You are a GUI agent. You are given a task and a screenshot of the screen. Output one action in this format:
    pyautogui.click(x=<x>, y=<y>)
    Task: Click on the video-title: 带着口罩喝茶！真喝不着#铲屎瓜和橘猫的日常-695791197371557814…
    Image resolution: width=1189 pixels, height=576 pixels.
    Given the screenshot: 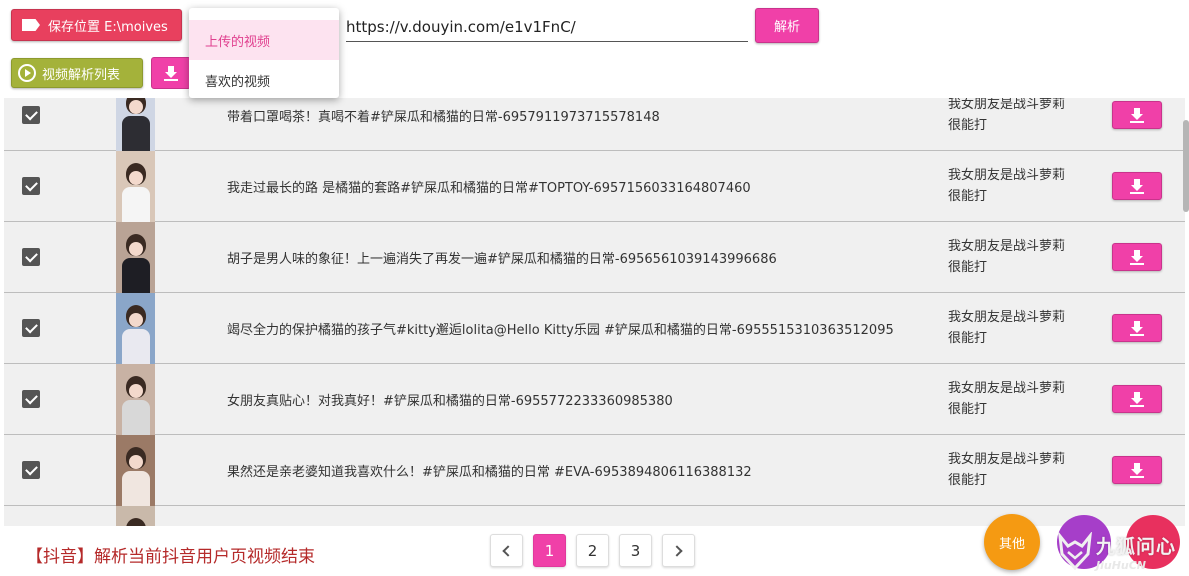 What is the action you would take?
    pyautogui.click(x=443, y=117)
    